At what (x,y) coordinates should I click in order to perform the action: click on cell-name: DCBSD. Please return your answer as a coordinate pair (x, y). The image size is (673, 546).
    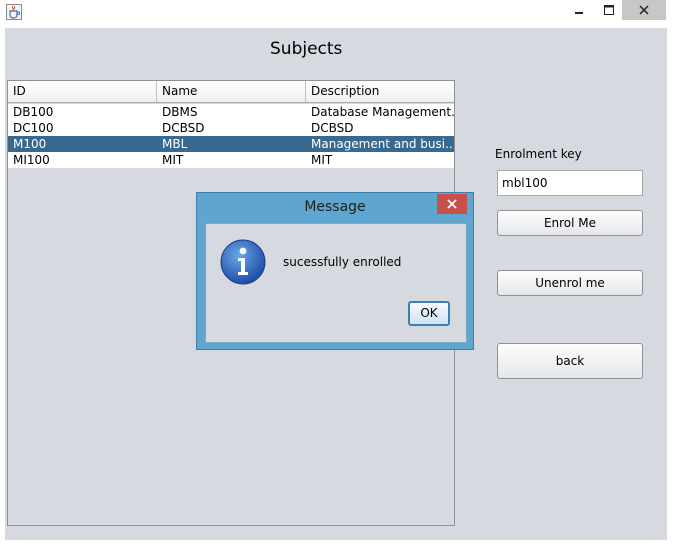
    Looking at the image, I should click on (183, 128).